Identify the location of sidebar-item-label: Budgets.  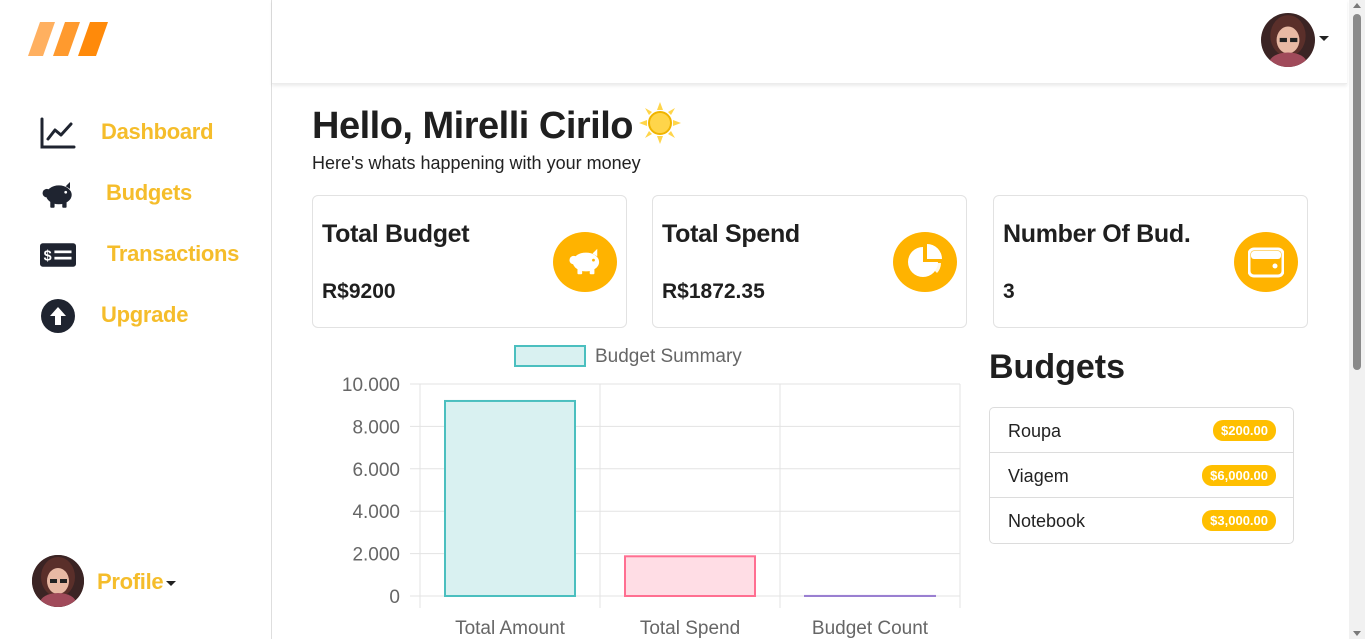
(149, 192).